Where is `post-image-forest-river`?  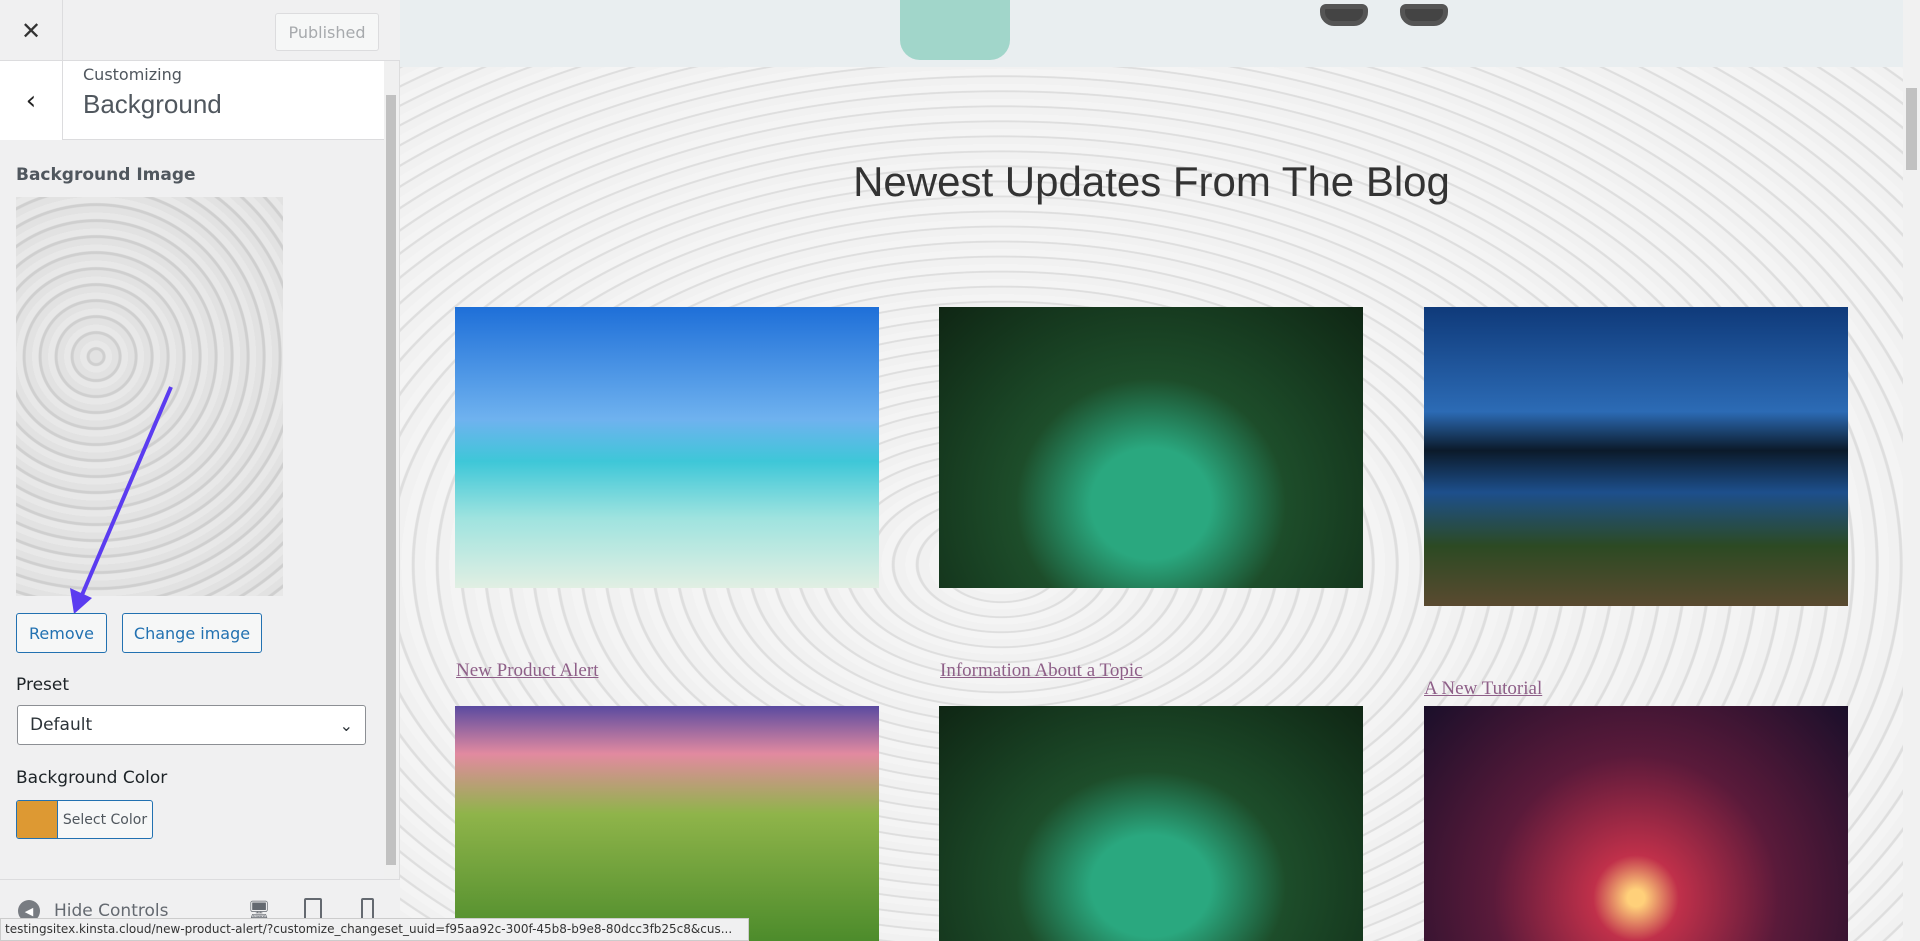
post-image-forest-river is located at coordinates (1151, 447).